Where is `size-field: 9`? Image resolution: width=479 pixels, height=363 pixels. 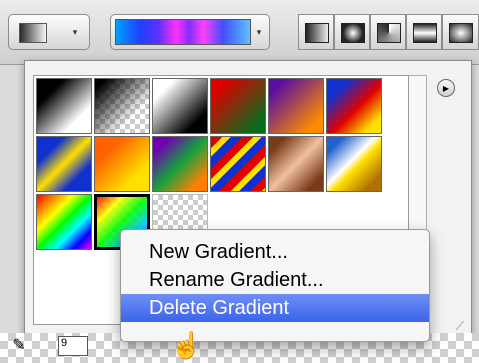 size-field: 9 is located at coordinates (73, 346).